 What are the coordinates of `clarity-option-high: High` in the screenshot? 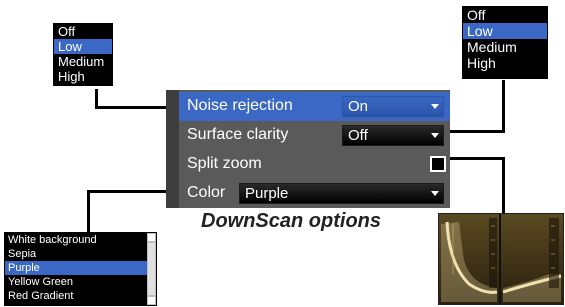 It's located at (505, 63).